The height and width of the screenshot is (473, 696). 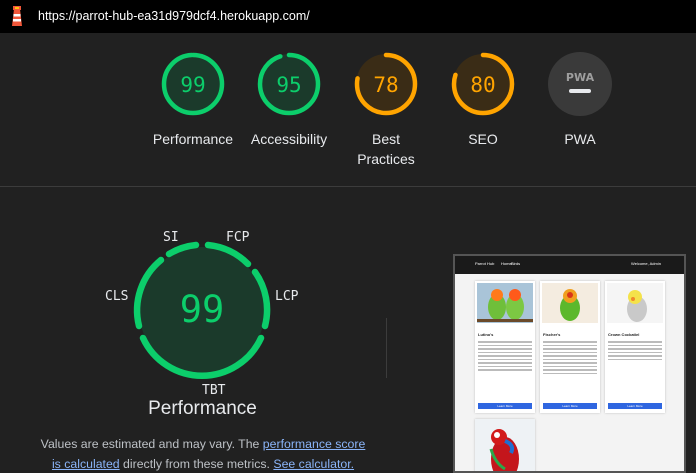 I want to click on thumb-card-title: Lutino's, so click(x=486, y=334).